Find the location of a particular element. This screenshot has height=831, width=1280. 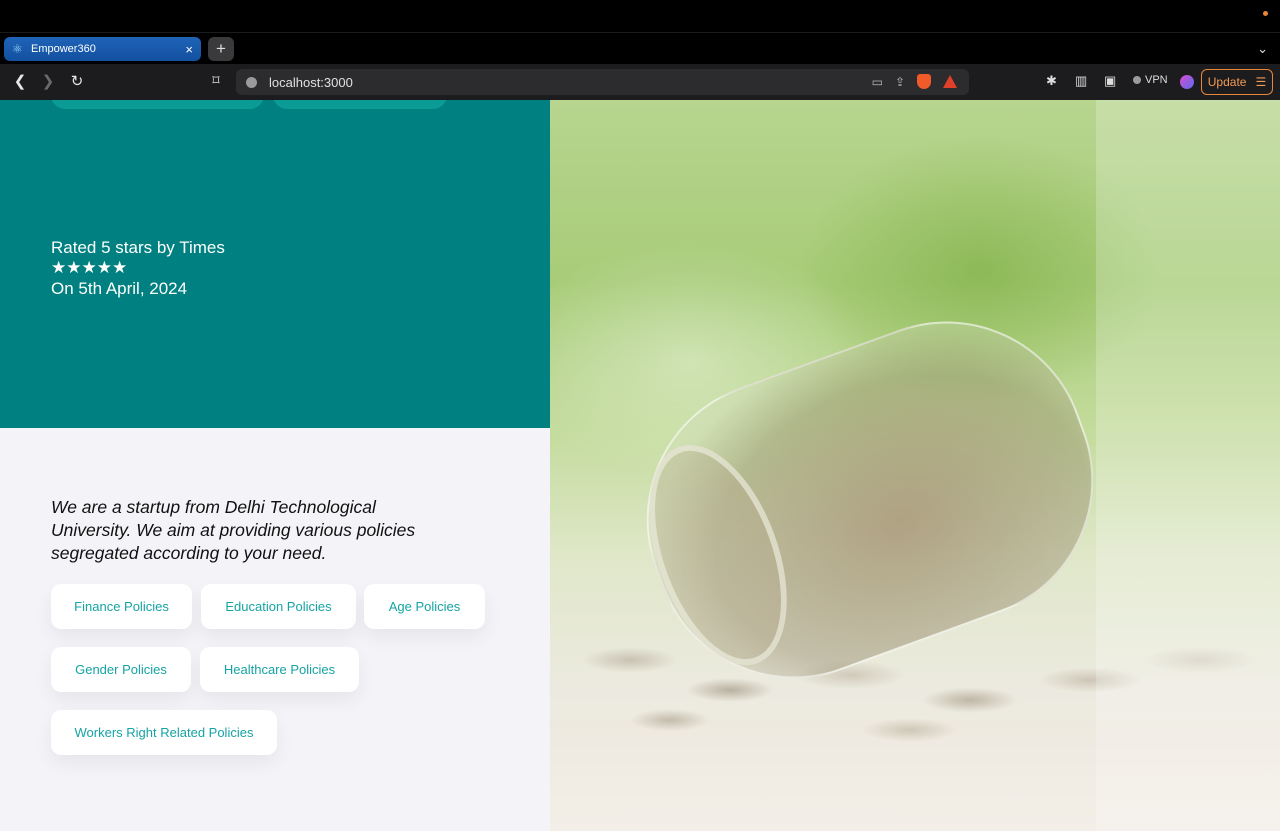

tab-title: Empower360 is located at coordinates (63, 49).